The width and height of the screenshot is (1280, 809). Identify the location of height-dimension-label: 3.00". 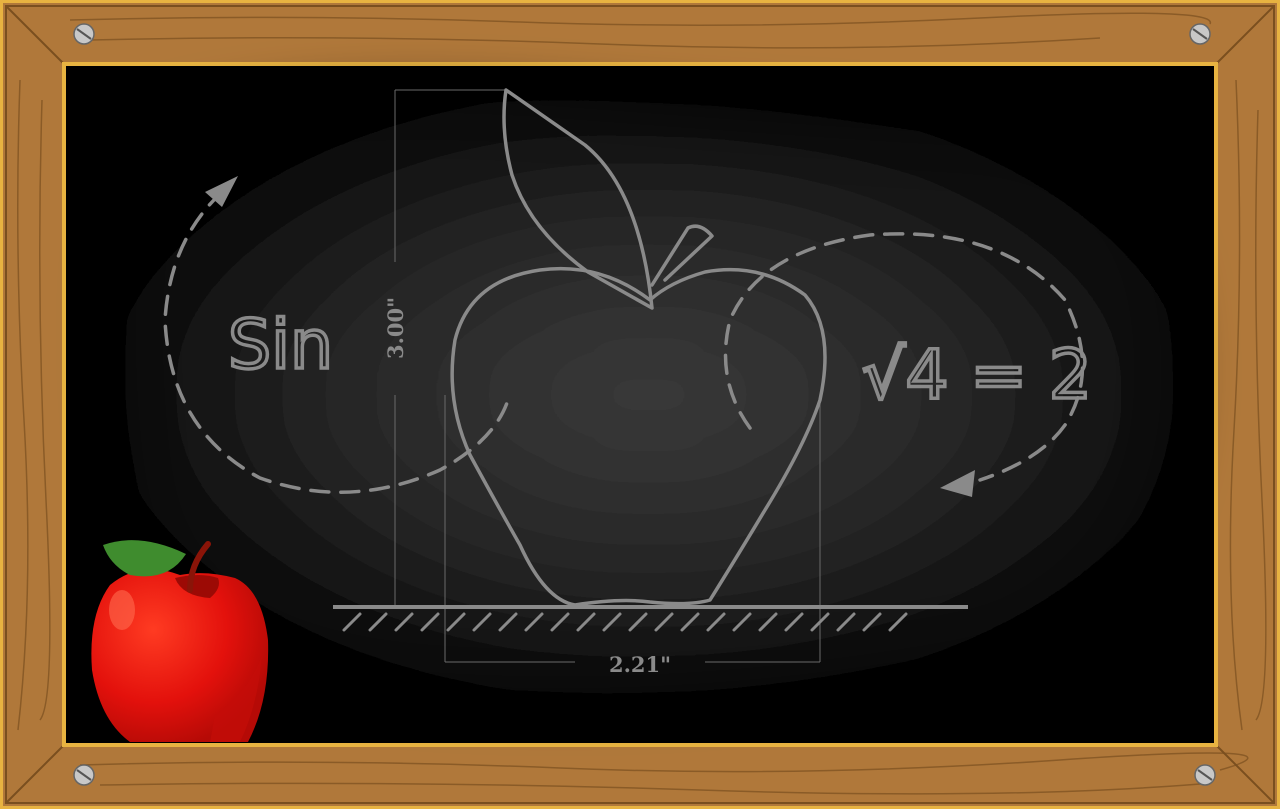
(395, 328).